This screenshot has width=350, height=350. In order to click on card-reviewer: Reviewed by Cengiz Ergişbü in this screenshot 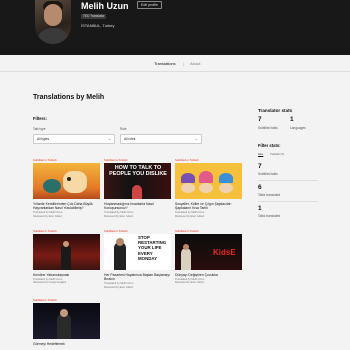, I will do `click(50, 283)`.